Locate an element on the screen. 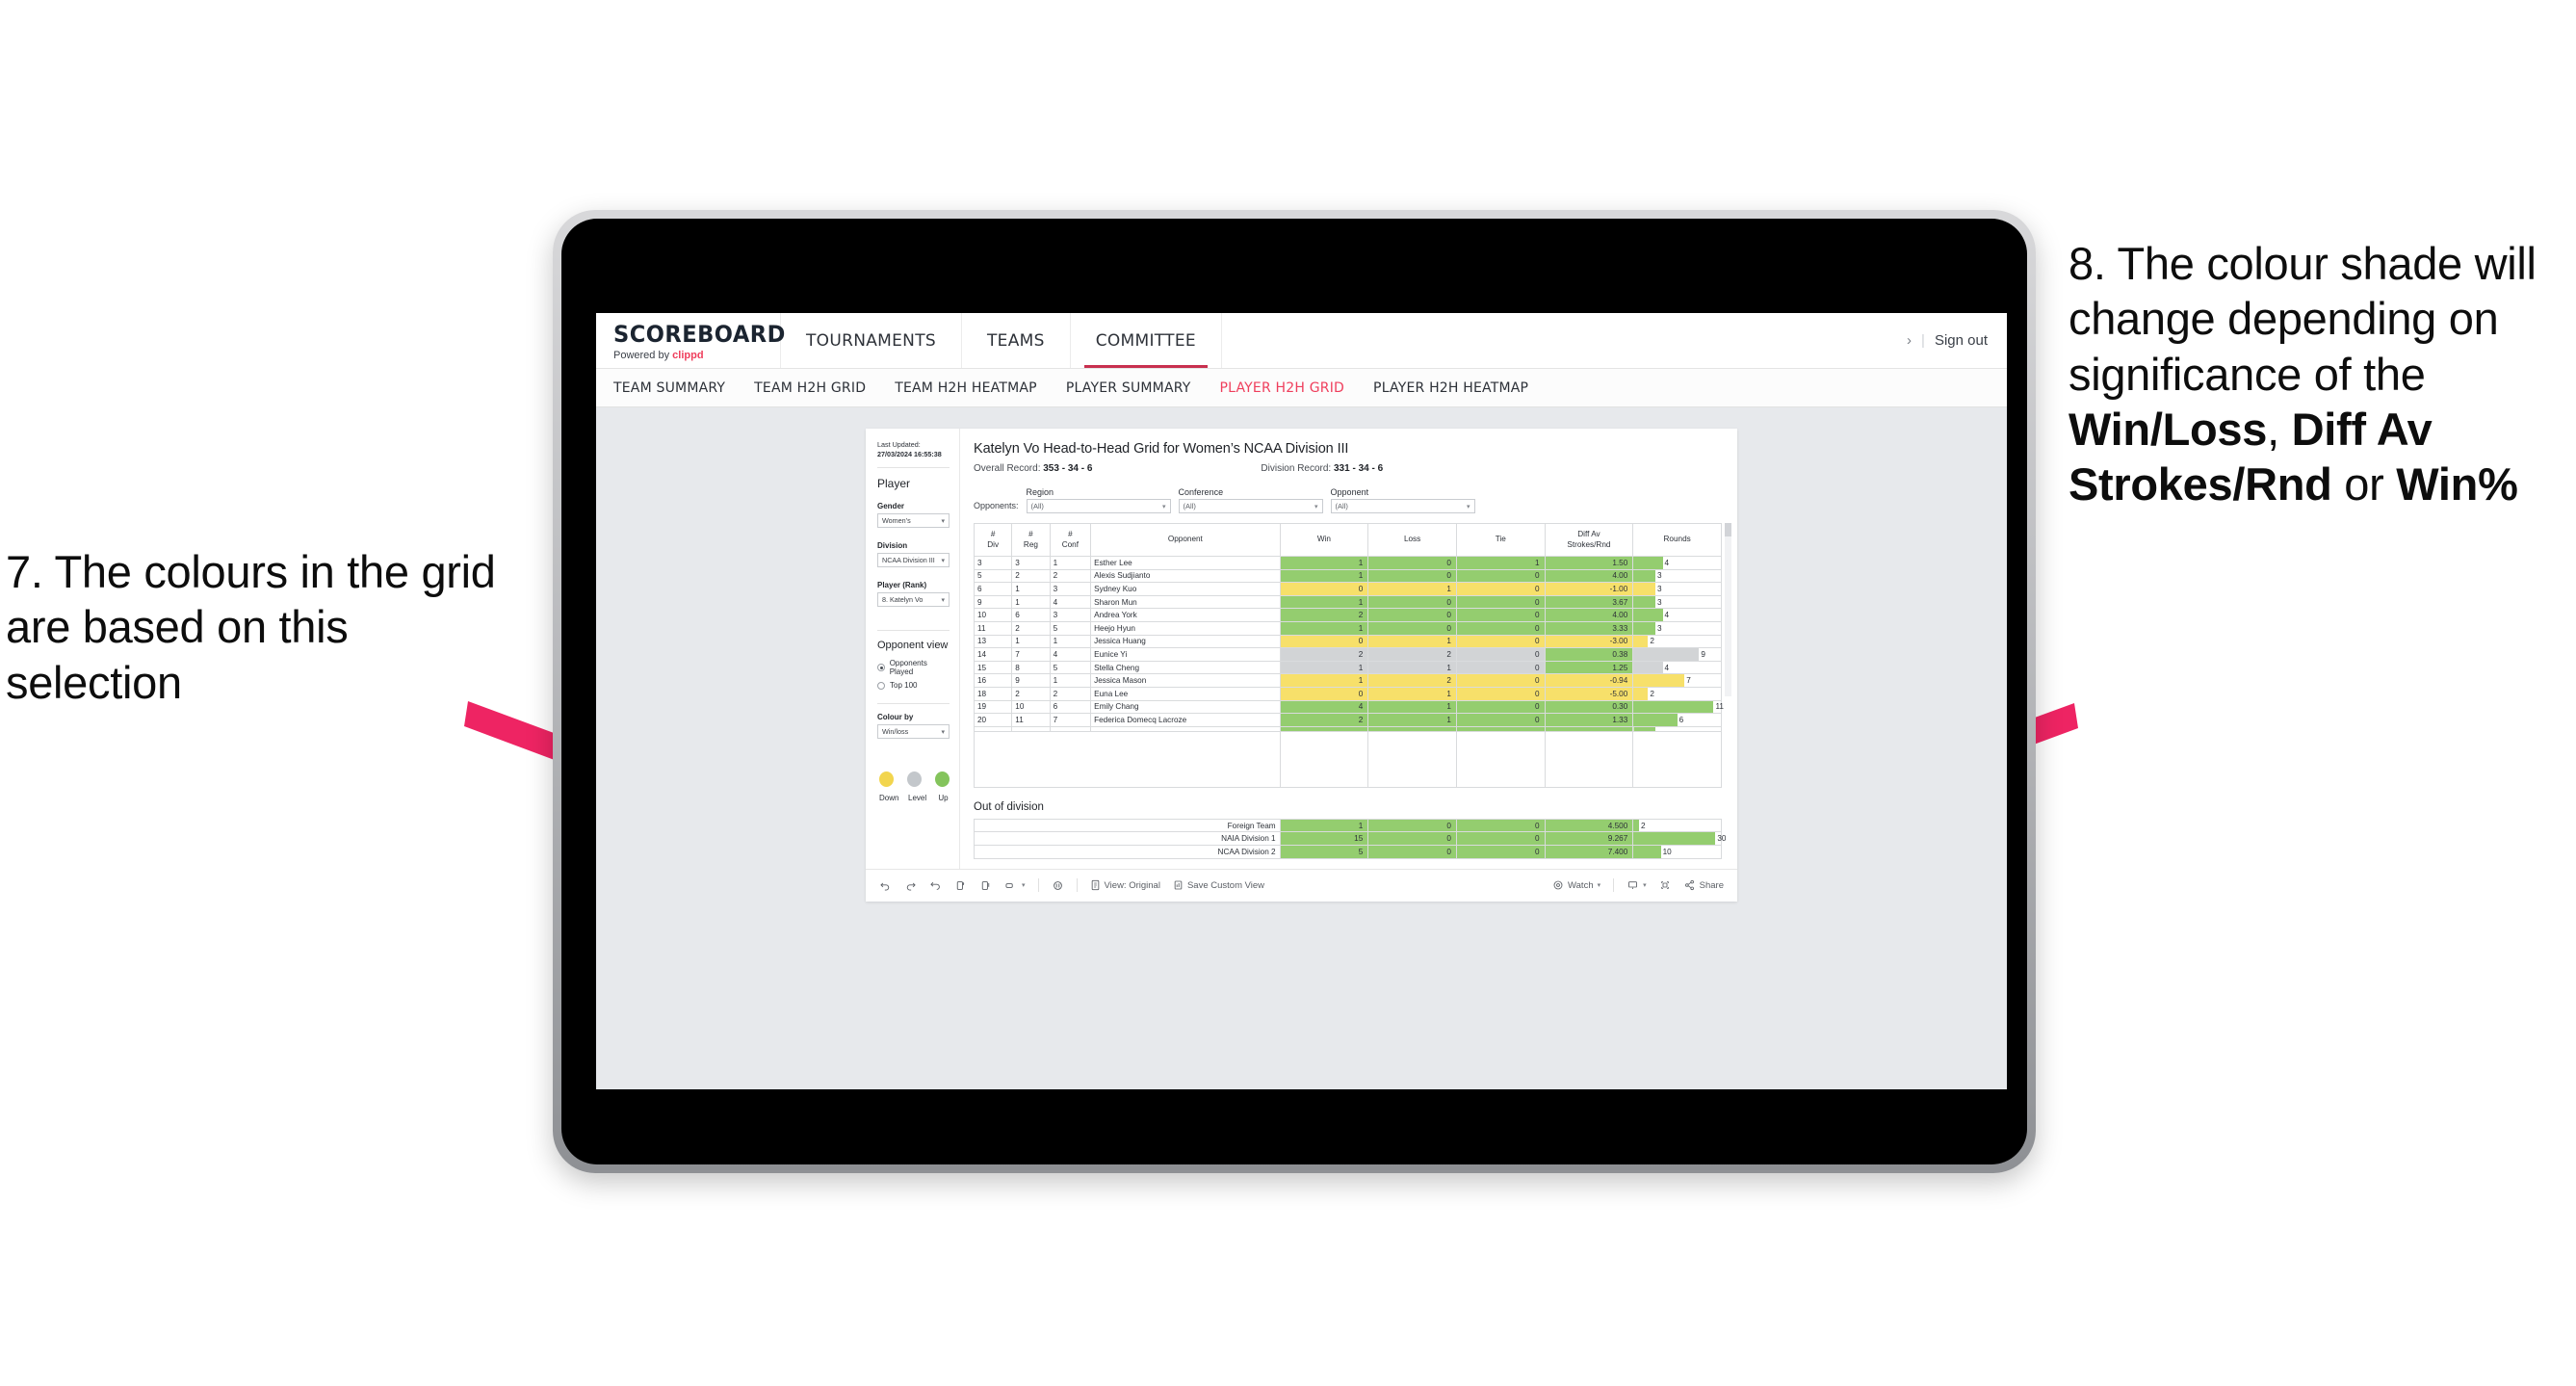 Image resolution: width=2576 pixels, height=1386 pixels. division-select: NCAA Division III ▾ is located at coordinates (913, 560).